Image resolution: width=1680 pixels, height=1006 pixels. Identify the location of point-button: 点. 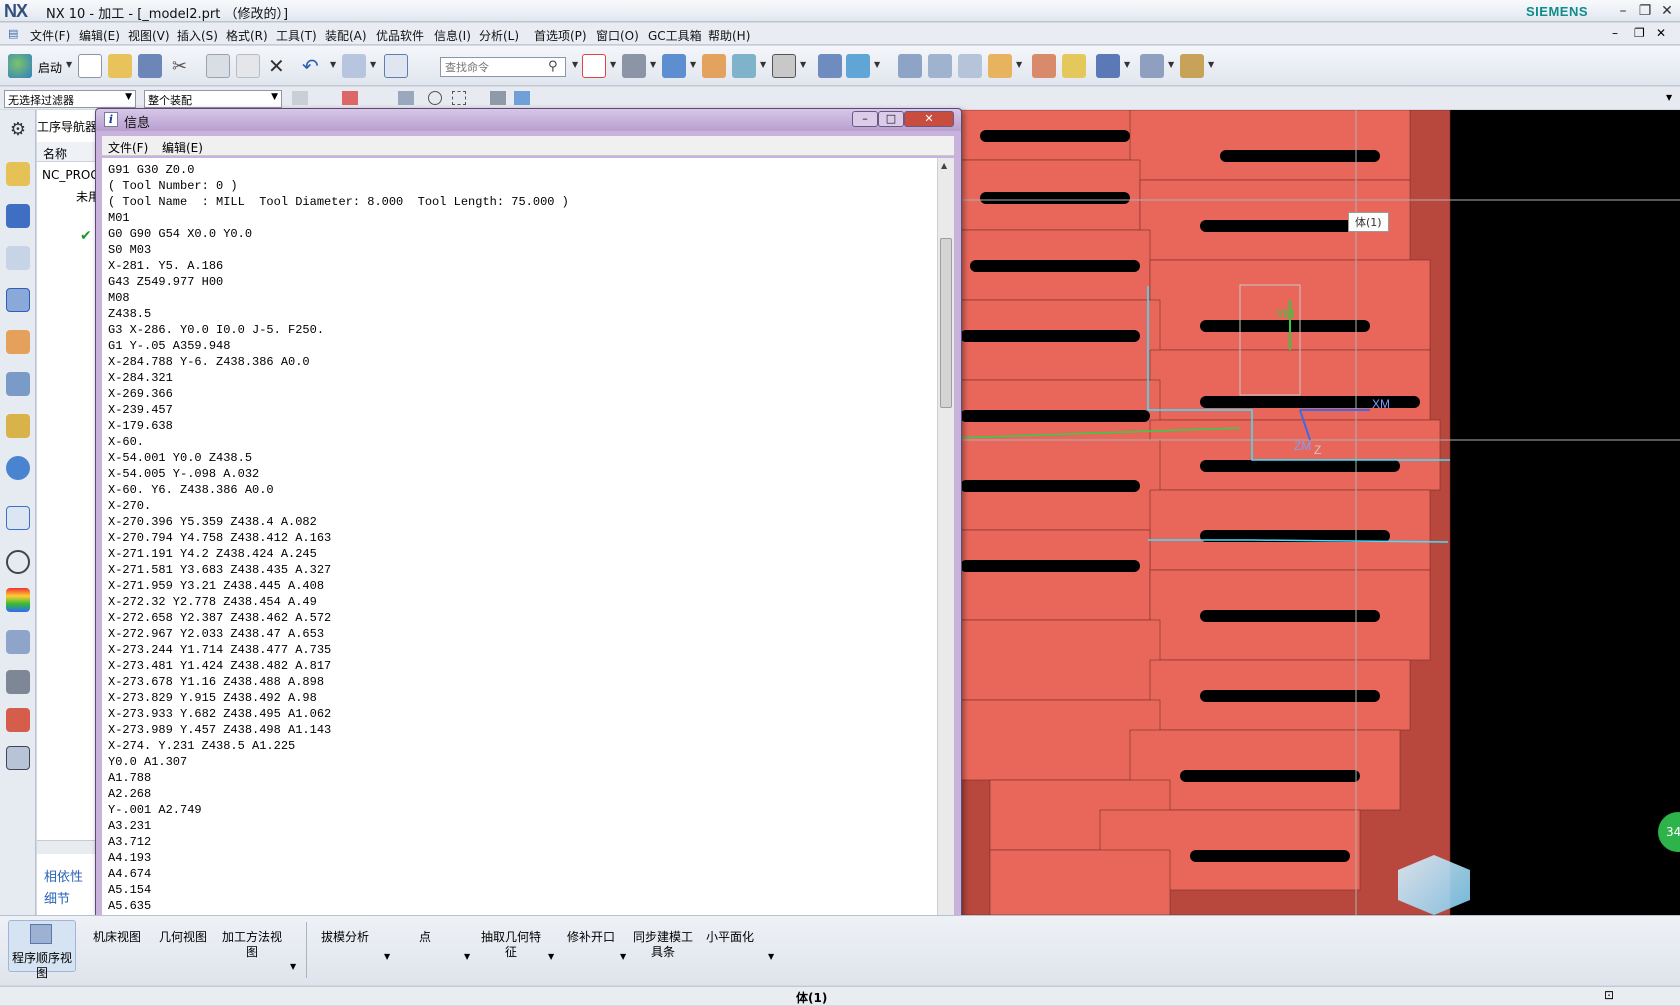
(425, 937).